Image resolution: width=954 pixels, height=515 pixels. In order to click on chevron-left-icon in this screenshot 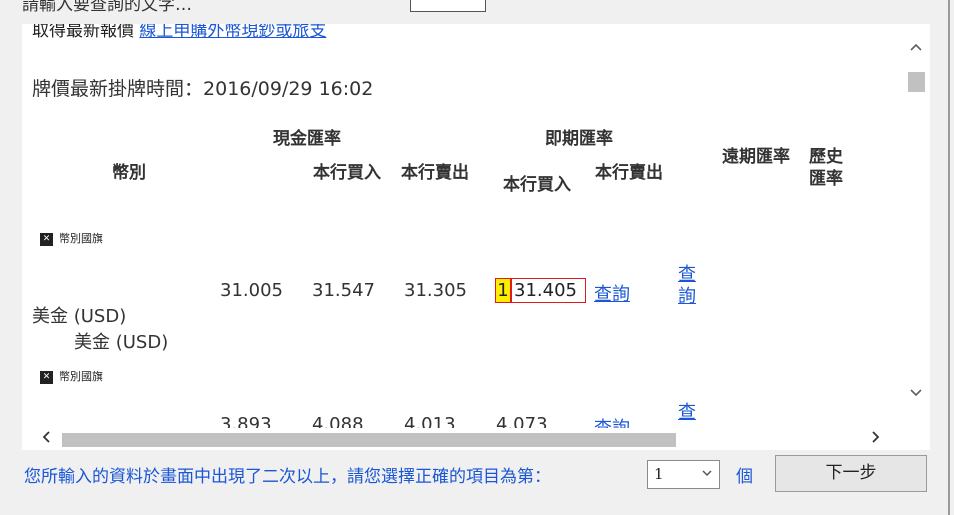, I will do `click(46, 438)`.